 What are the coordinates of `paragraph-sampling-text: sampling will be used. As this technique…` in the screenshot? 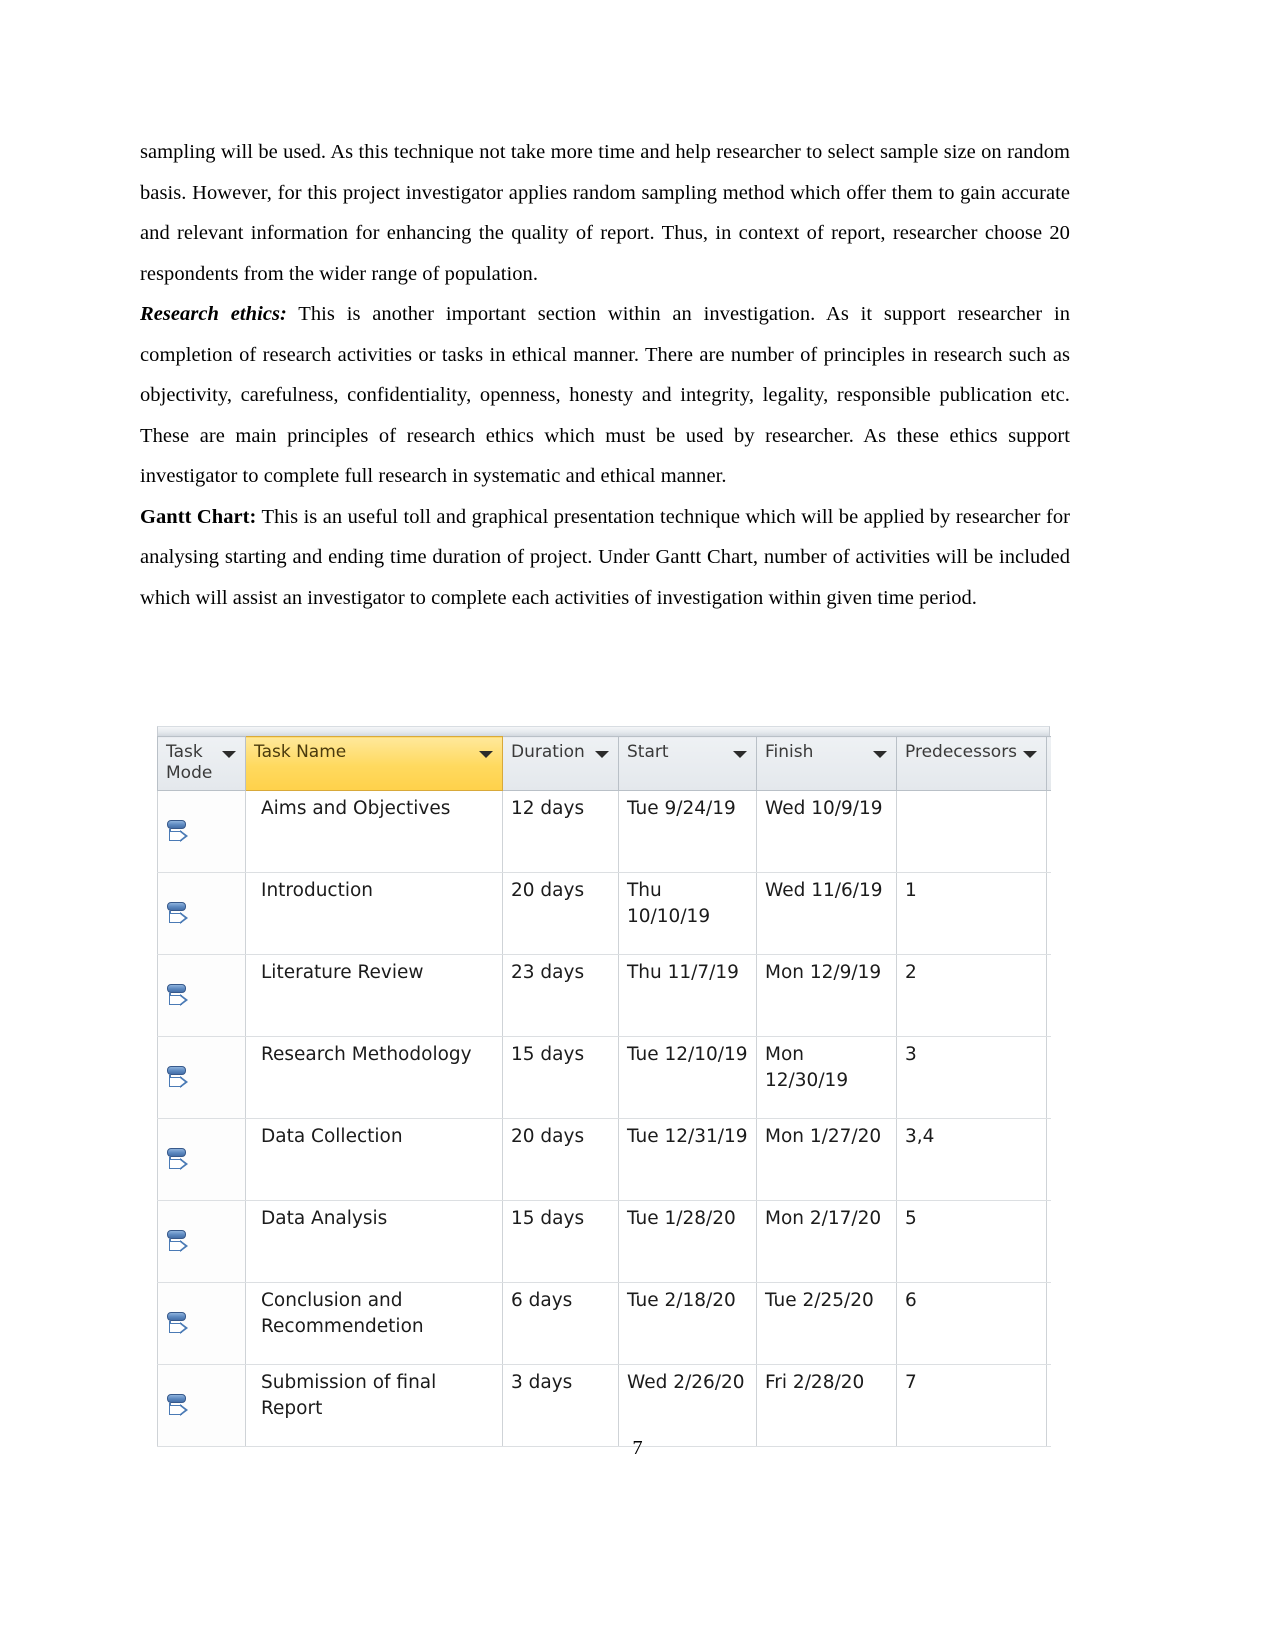 It's located at (605, 213).